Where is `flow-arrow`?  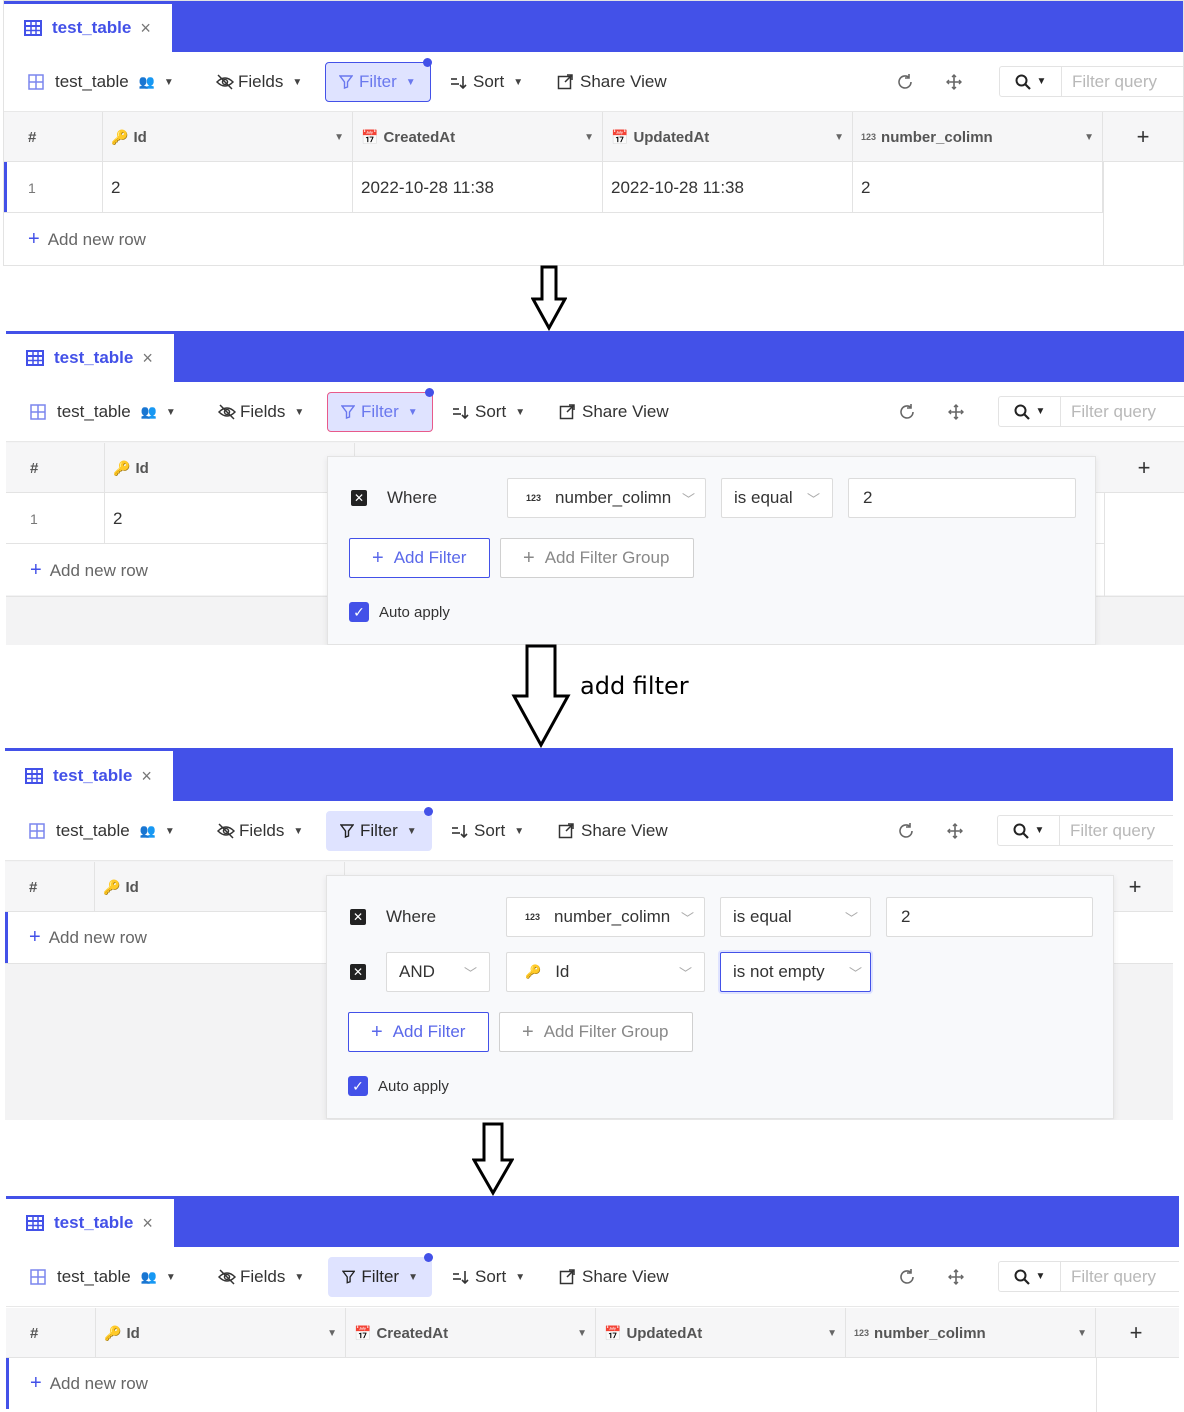
flow-arrow is located at coordinates (549, 298).